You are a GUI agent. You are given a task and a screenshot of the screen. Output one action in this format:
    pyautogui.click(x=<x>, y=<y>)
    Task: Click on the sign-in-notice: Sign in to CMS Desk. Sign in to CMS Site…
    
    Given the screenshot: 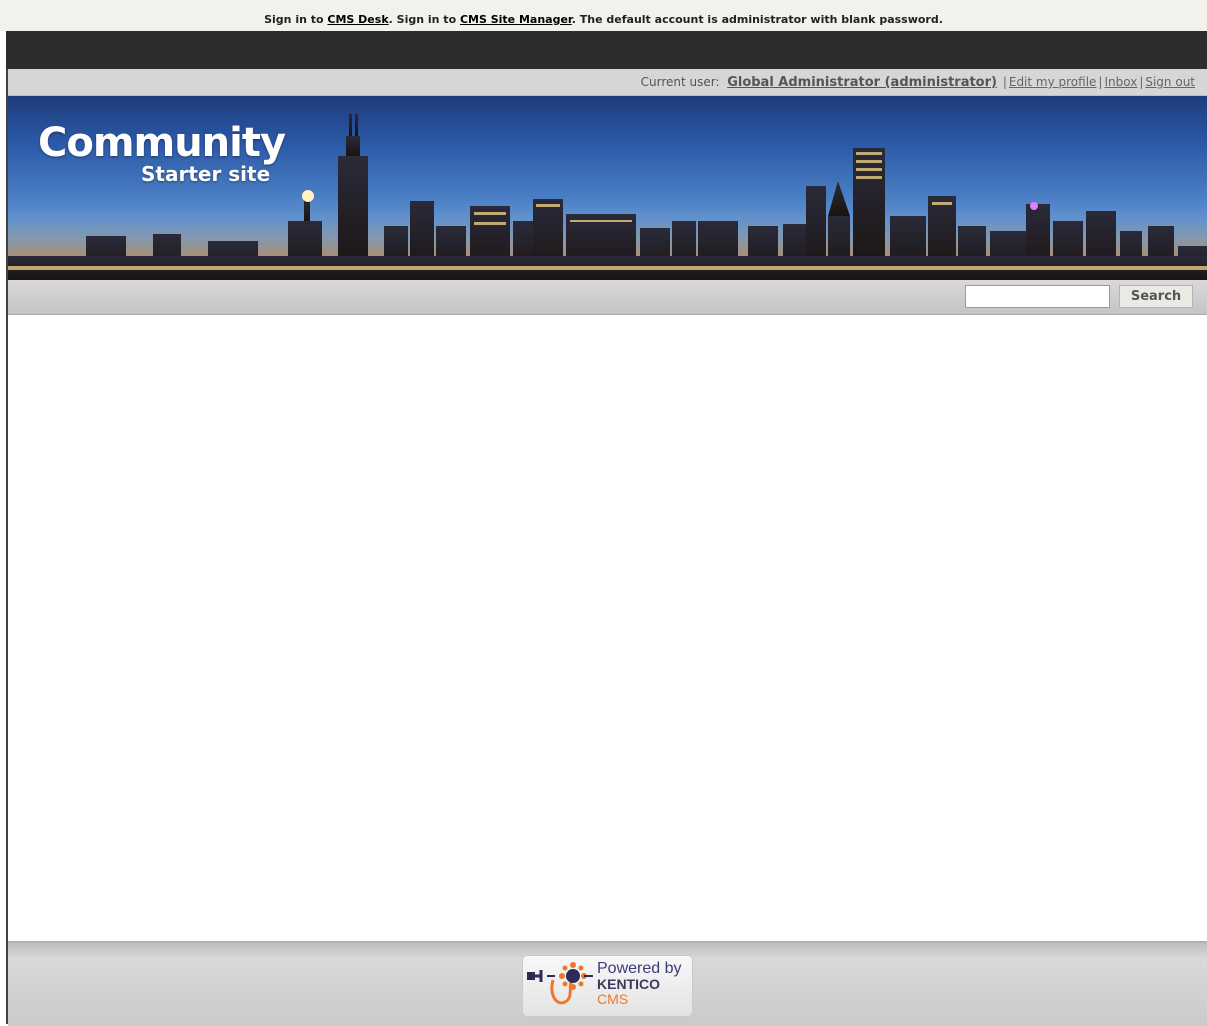 What is the action you would take?
    pyautogui.click(x=603, y=15)
    